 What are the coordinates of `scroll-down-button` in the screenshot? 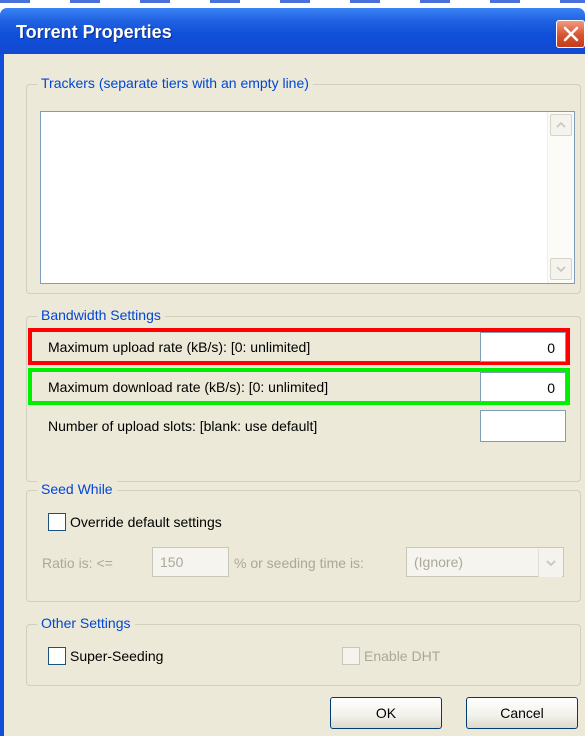 It's located at (561, 269).